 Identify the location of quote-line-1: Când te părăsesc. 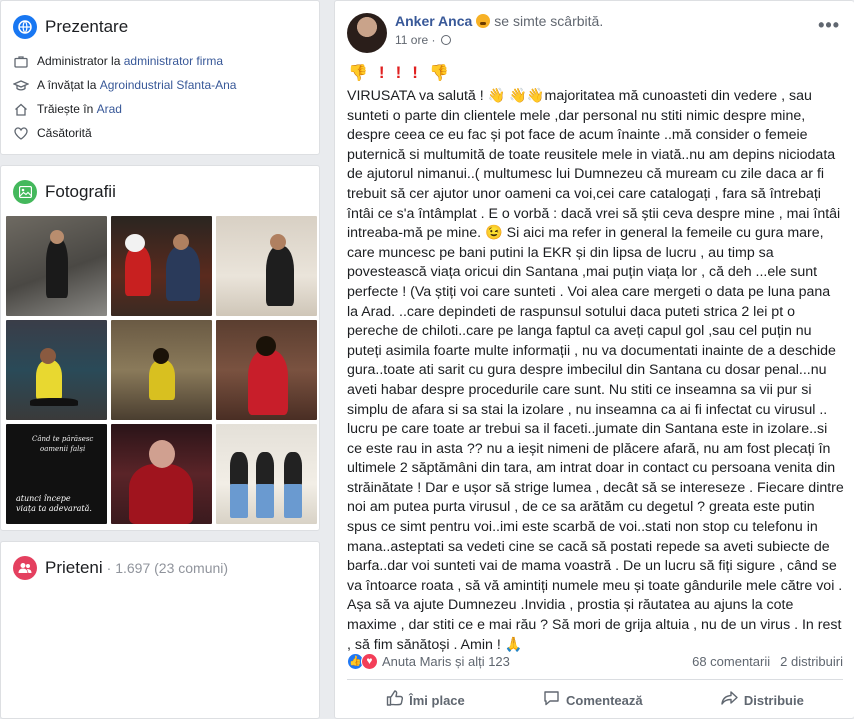
(63, 439).